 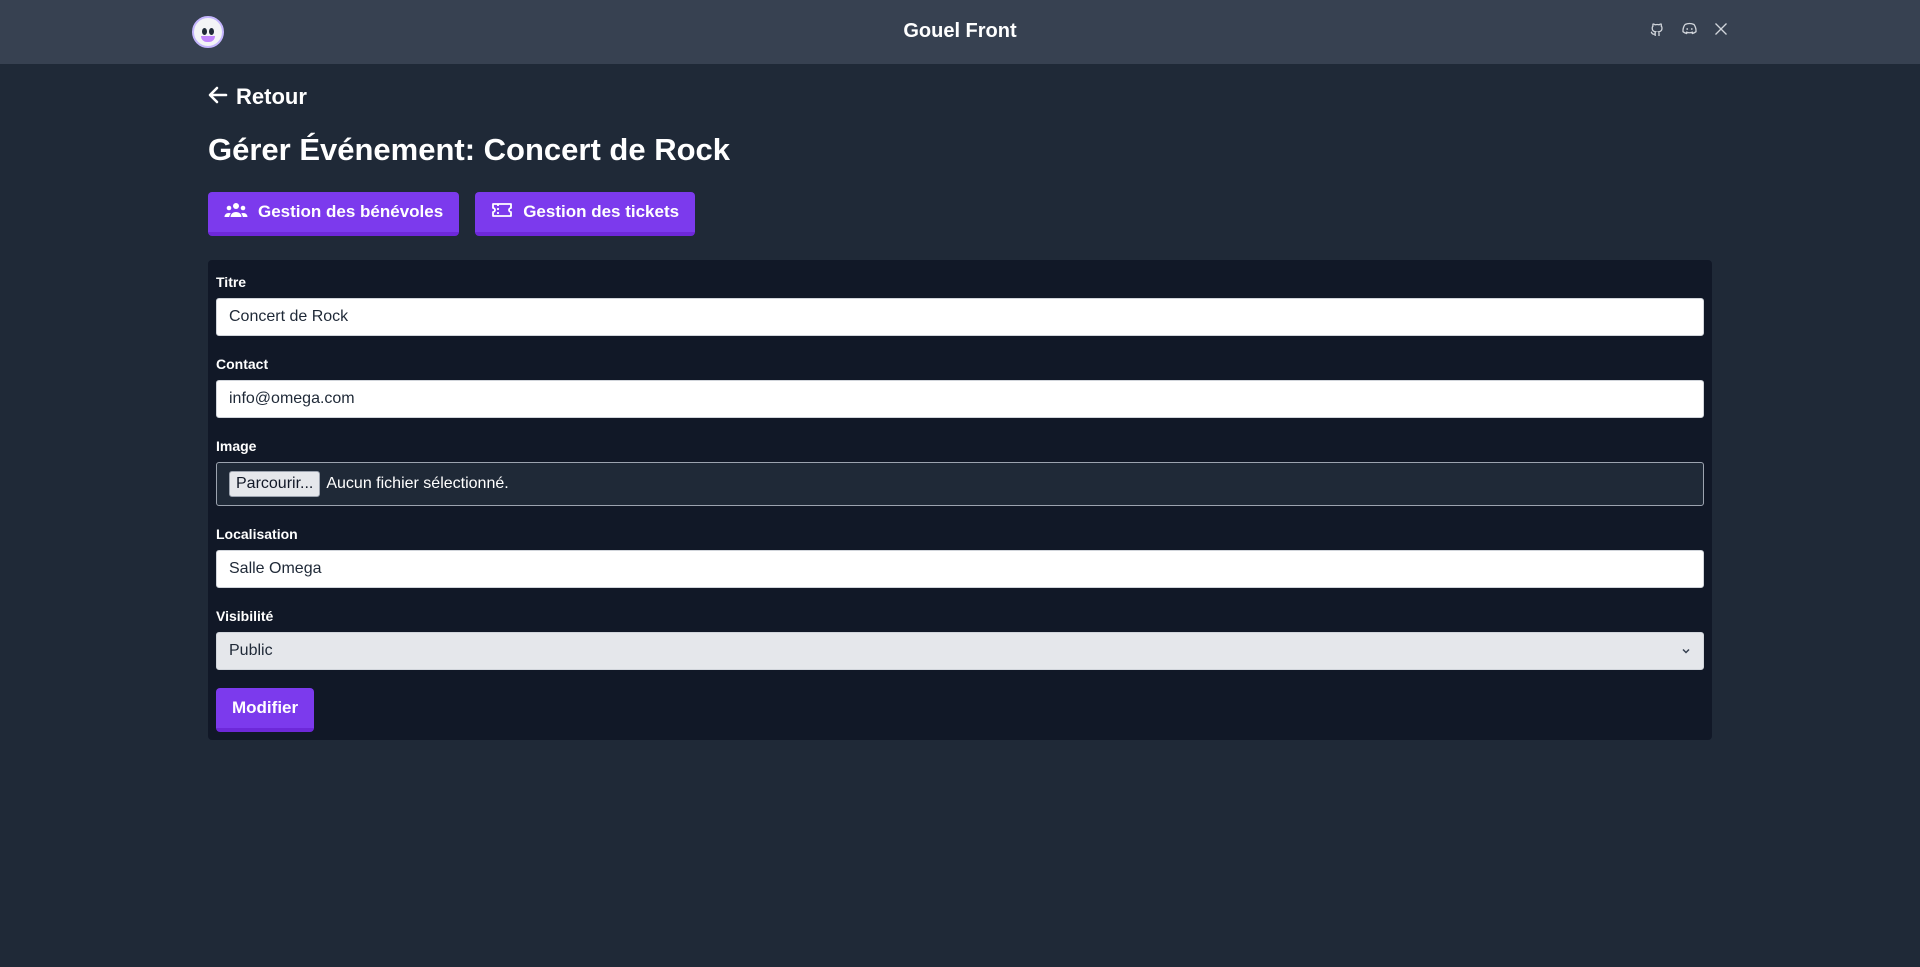 I want to click on back-link-label: Retour, so click(x=271, y=96).